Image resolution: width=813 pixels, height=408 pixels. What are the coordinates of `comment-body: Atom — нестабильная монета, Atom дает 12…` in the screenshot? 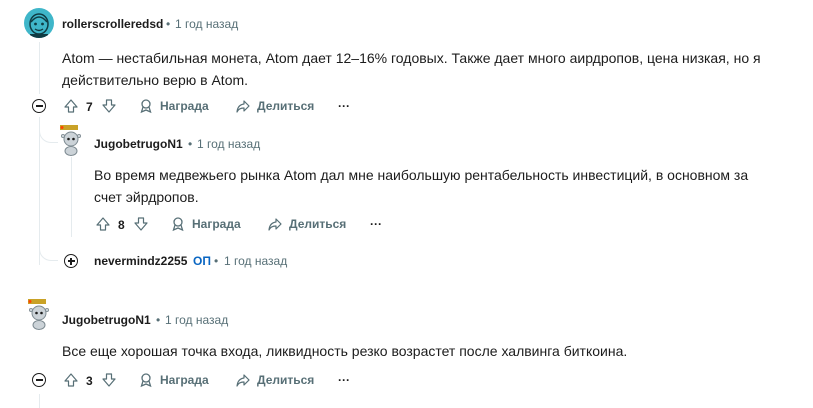 It's located at (411, 69).